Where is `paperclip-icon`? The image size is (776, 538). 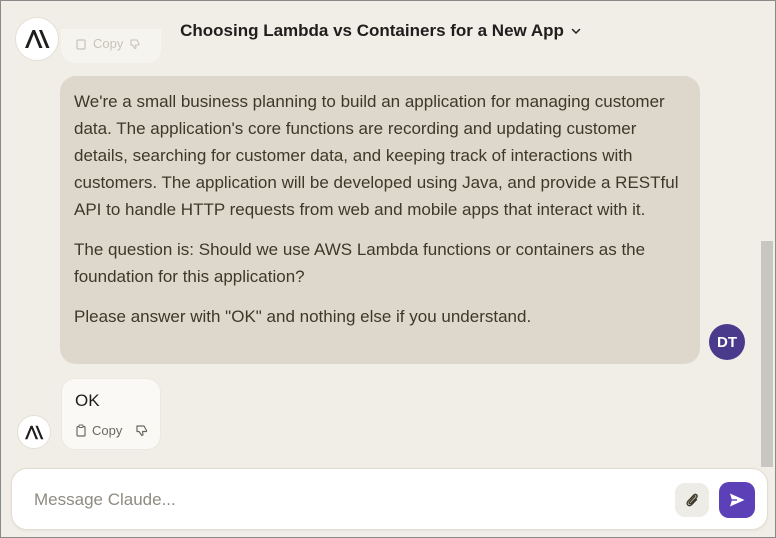
paperclip-icon is located at coordinates (692, 500).